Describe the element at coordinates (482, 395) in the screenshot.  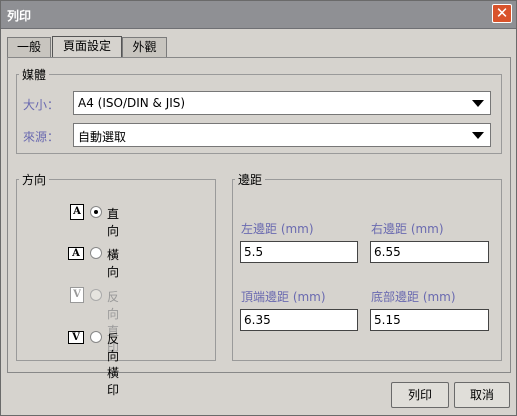
I see `cancel-button: 取消` at that location.